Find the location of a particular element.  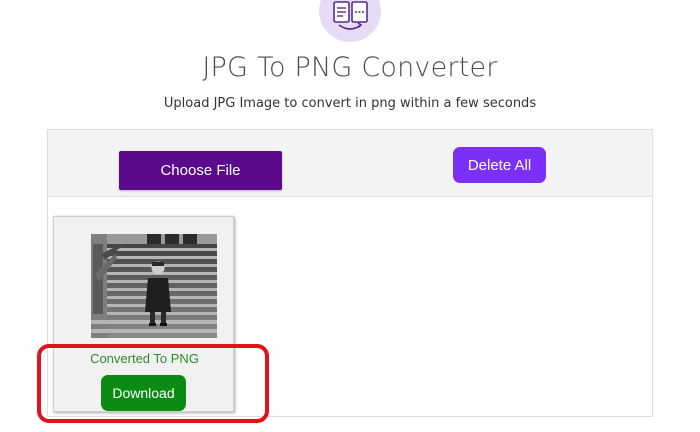

converted-image-thumbnail is located at coordinates (154, 286).